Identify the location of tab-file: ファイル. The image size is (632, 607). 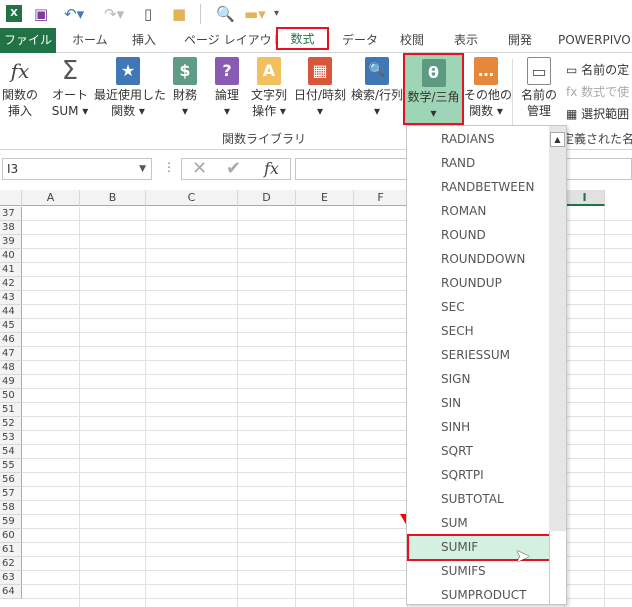
(28, 40).